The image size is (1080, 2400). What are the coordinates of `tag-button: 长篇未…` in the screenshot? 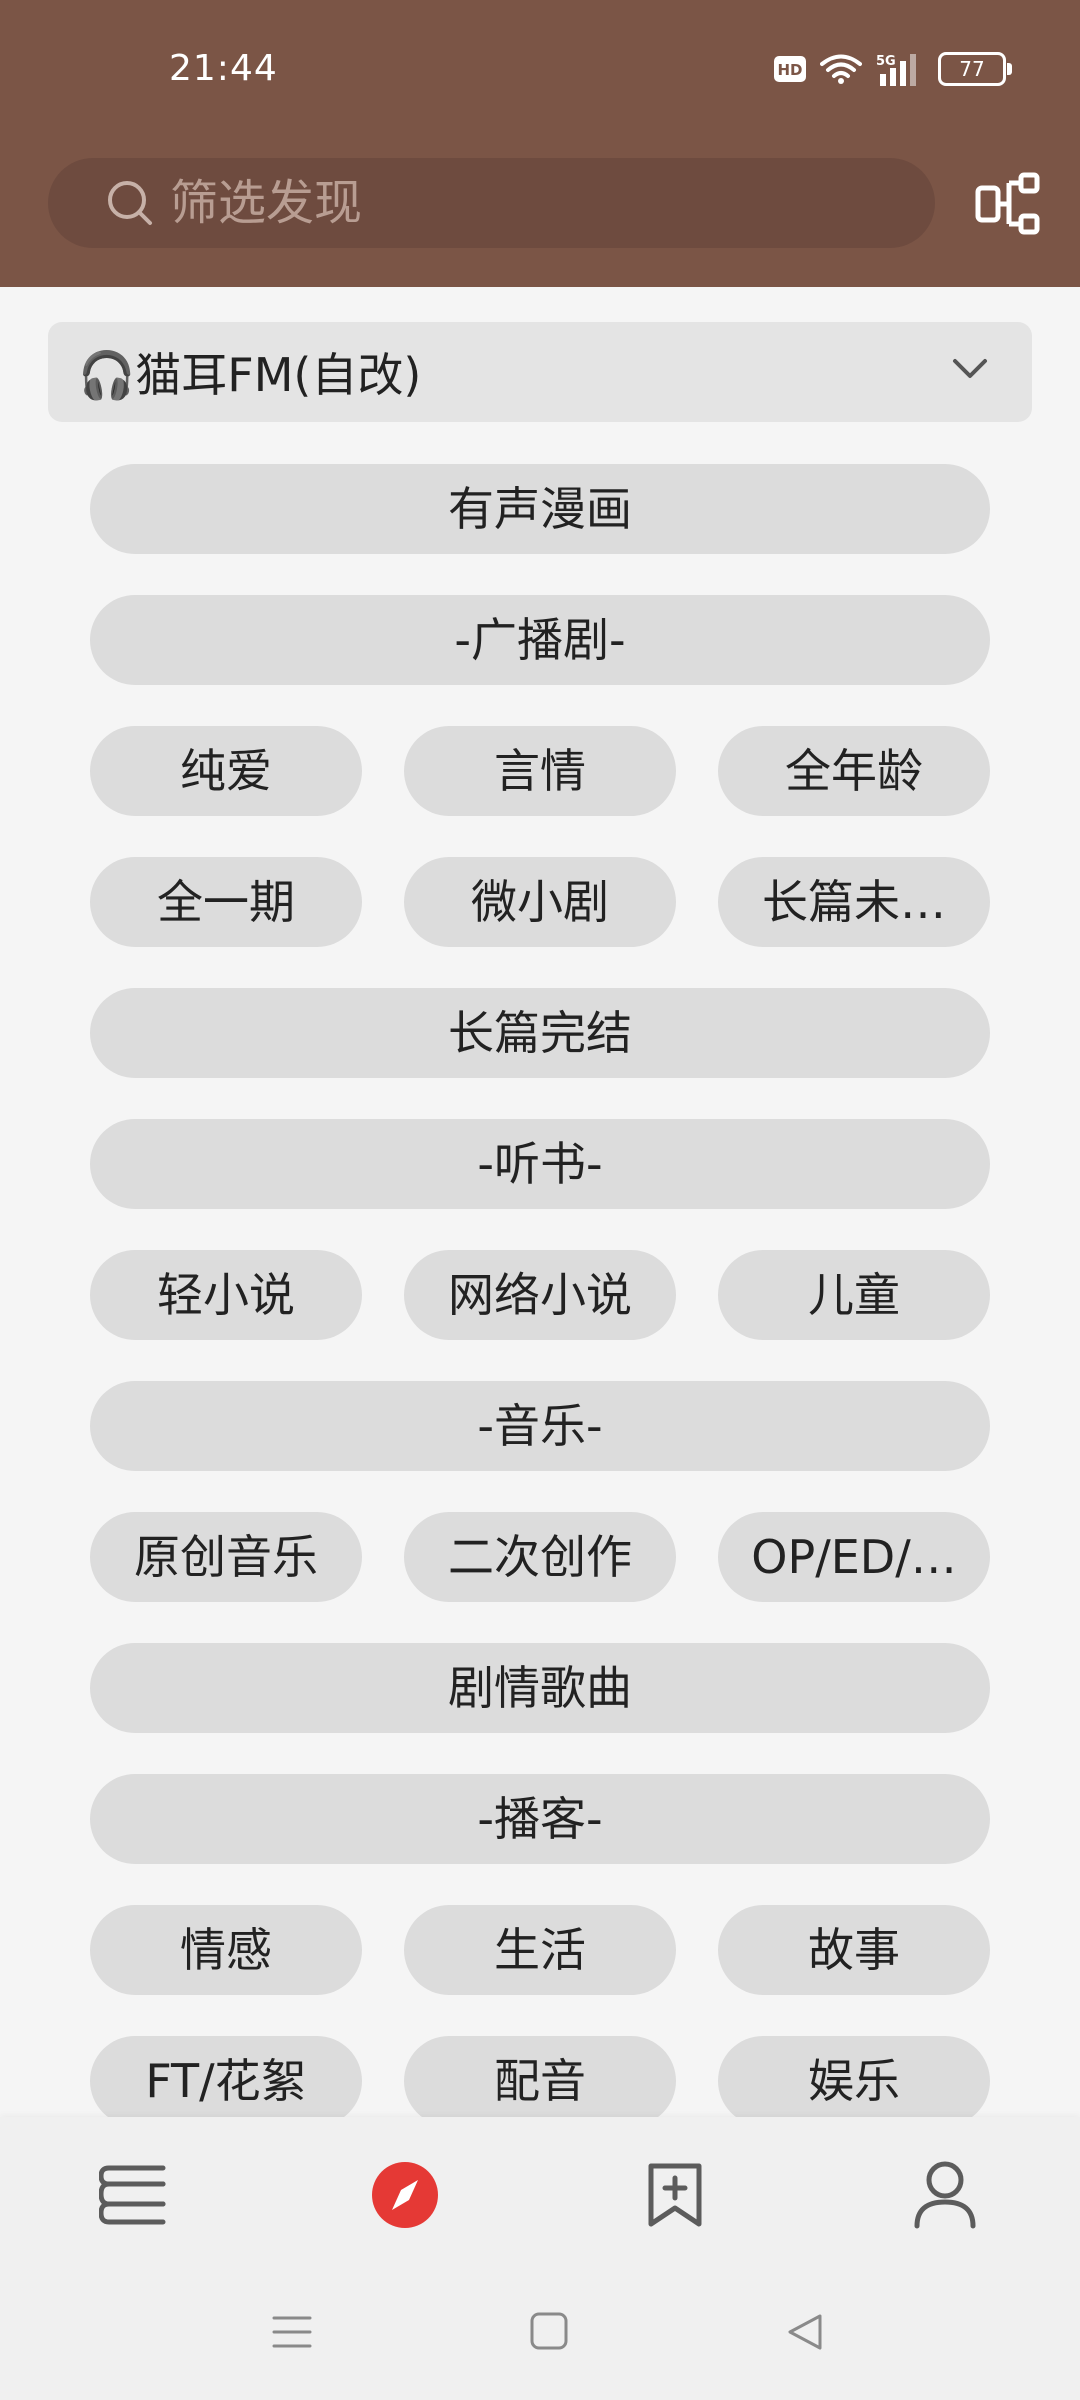 It's located at (854, 902).